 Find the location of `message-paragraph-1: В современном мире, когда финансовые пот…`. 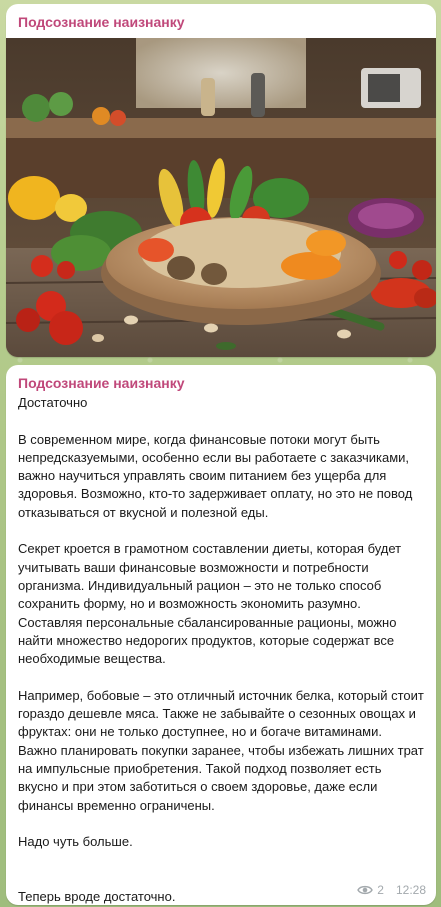

message-paragraph-1: В современном мире, когда финансовые пот… is located at coordinates (215, 475).